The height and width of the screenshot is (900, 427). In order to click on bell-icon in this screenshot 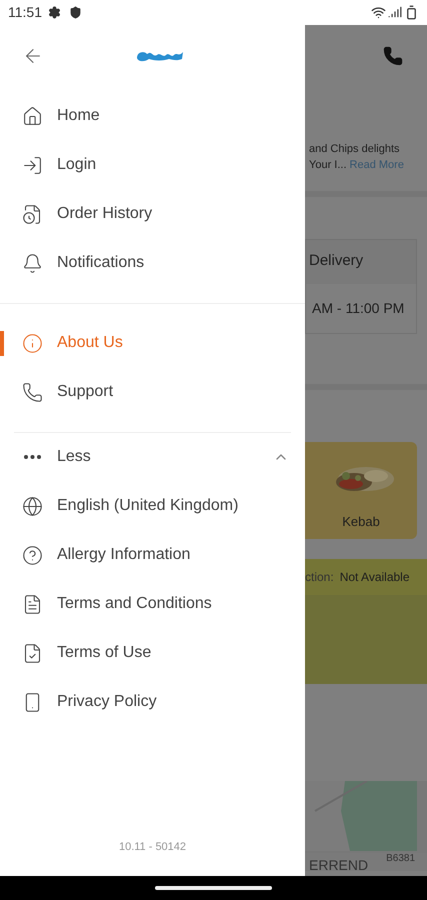, I will do `click(32, 263)`.